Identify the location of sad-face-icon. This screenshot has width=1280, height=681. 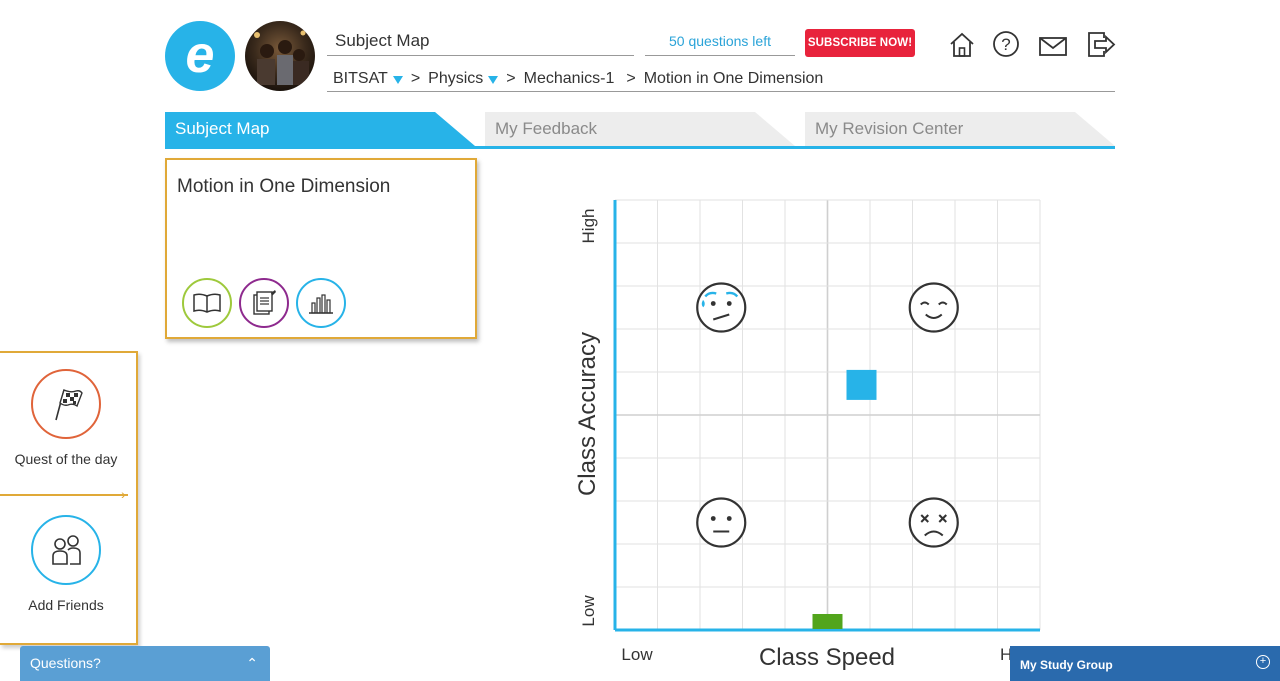
(933, 522).